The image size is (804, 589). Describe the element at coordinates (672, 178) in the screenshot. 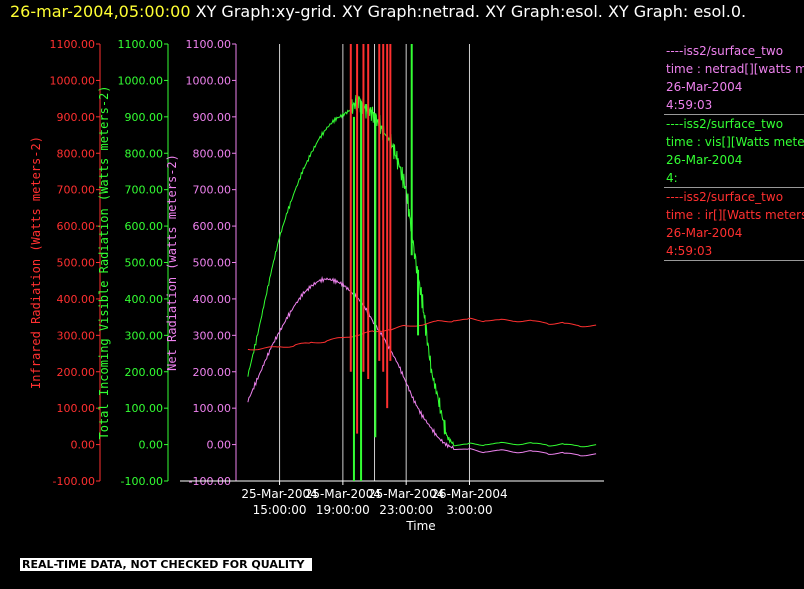

I see `legend-time: 4:` at that location.